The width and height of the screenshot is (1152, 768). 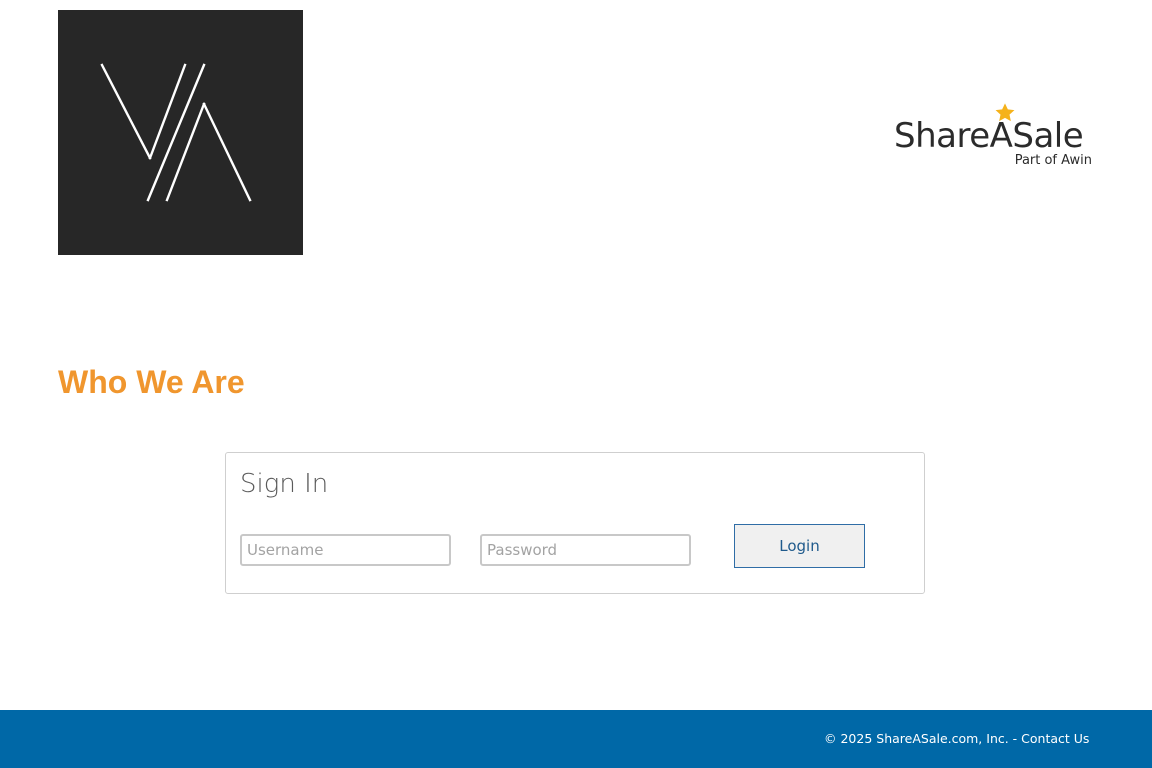 I want to click on login-button: Login, so click(x=799, y=546).